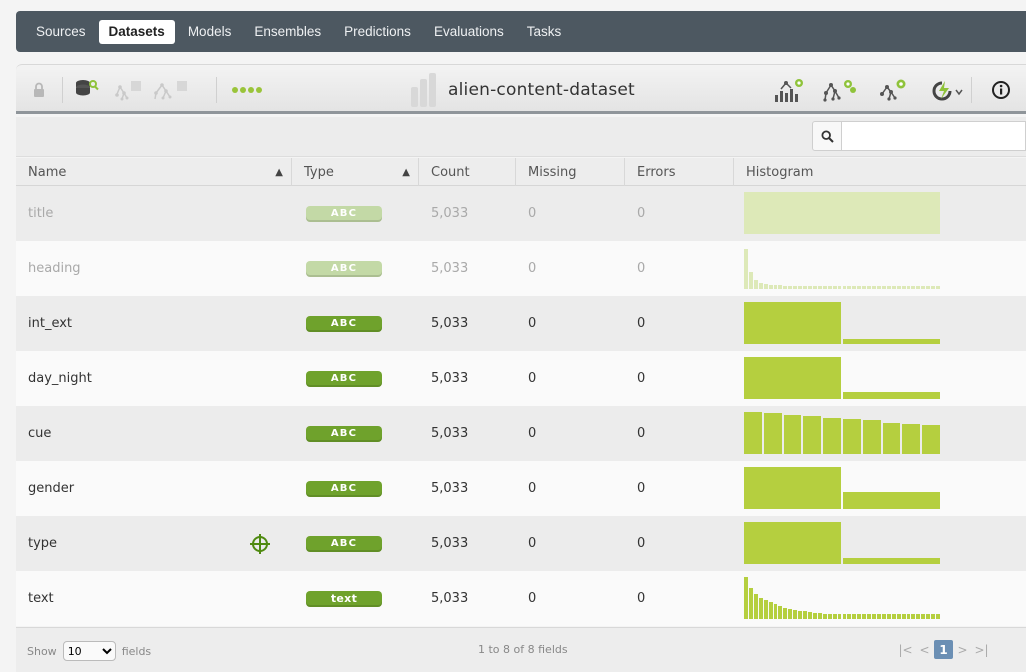 The image size is (1026, 672). Describe the element at coordinates (355, 172) in the screenshot. I see `header-type: Type ▲︎` at that location.